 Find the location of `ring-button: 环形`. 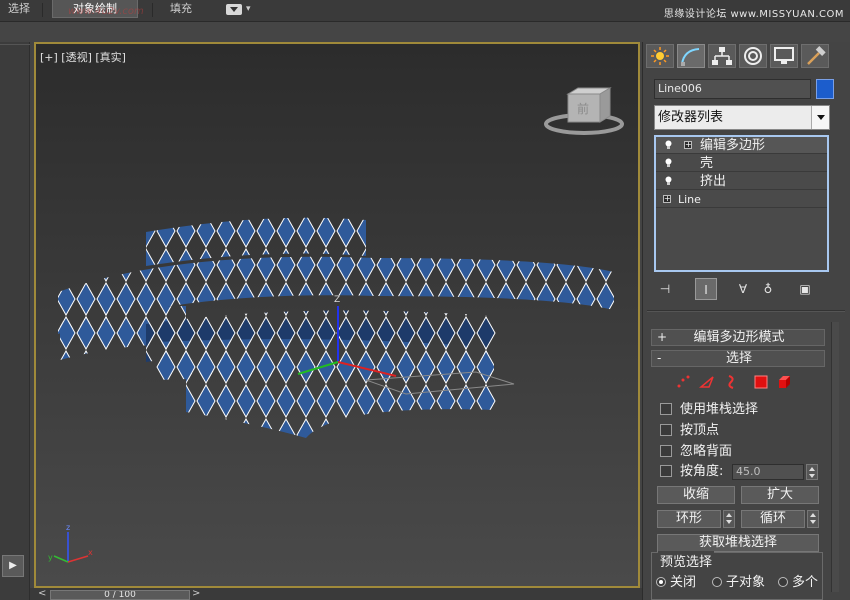

ring-button: 环形 is located at coordinates (689, 519).